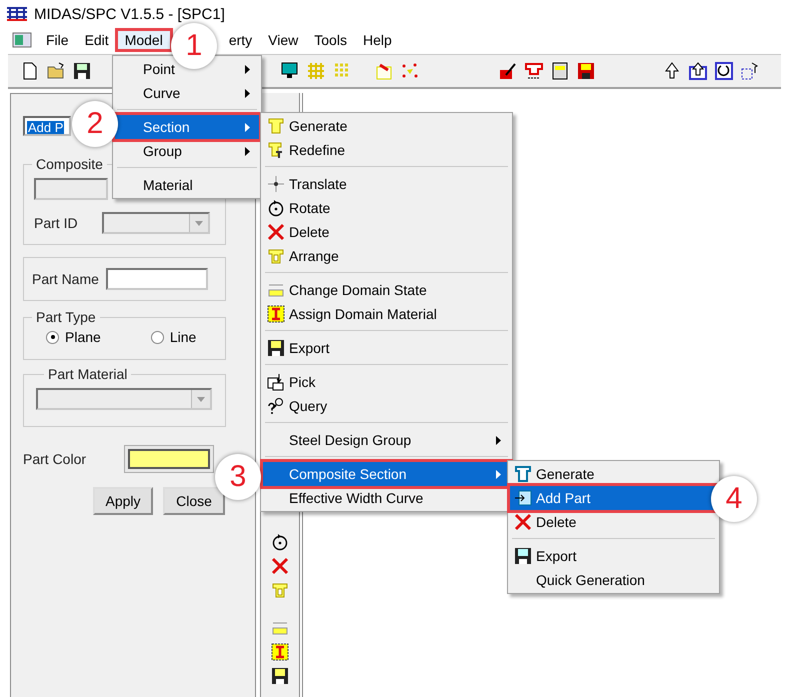  I want to click on menu-bar-item: Tools, so click(330, 40).